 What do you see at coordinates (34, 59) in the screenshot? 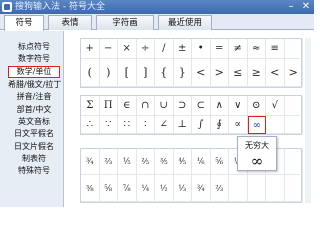
I see `category-item: 数字符号` at bounding box center [34, 59].